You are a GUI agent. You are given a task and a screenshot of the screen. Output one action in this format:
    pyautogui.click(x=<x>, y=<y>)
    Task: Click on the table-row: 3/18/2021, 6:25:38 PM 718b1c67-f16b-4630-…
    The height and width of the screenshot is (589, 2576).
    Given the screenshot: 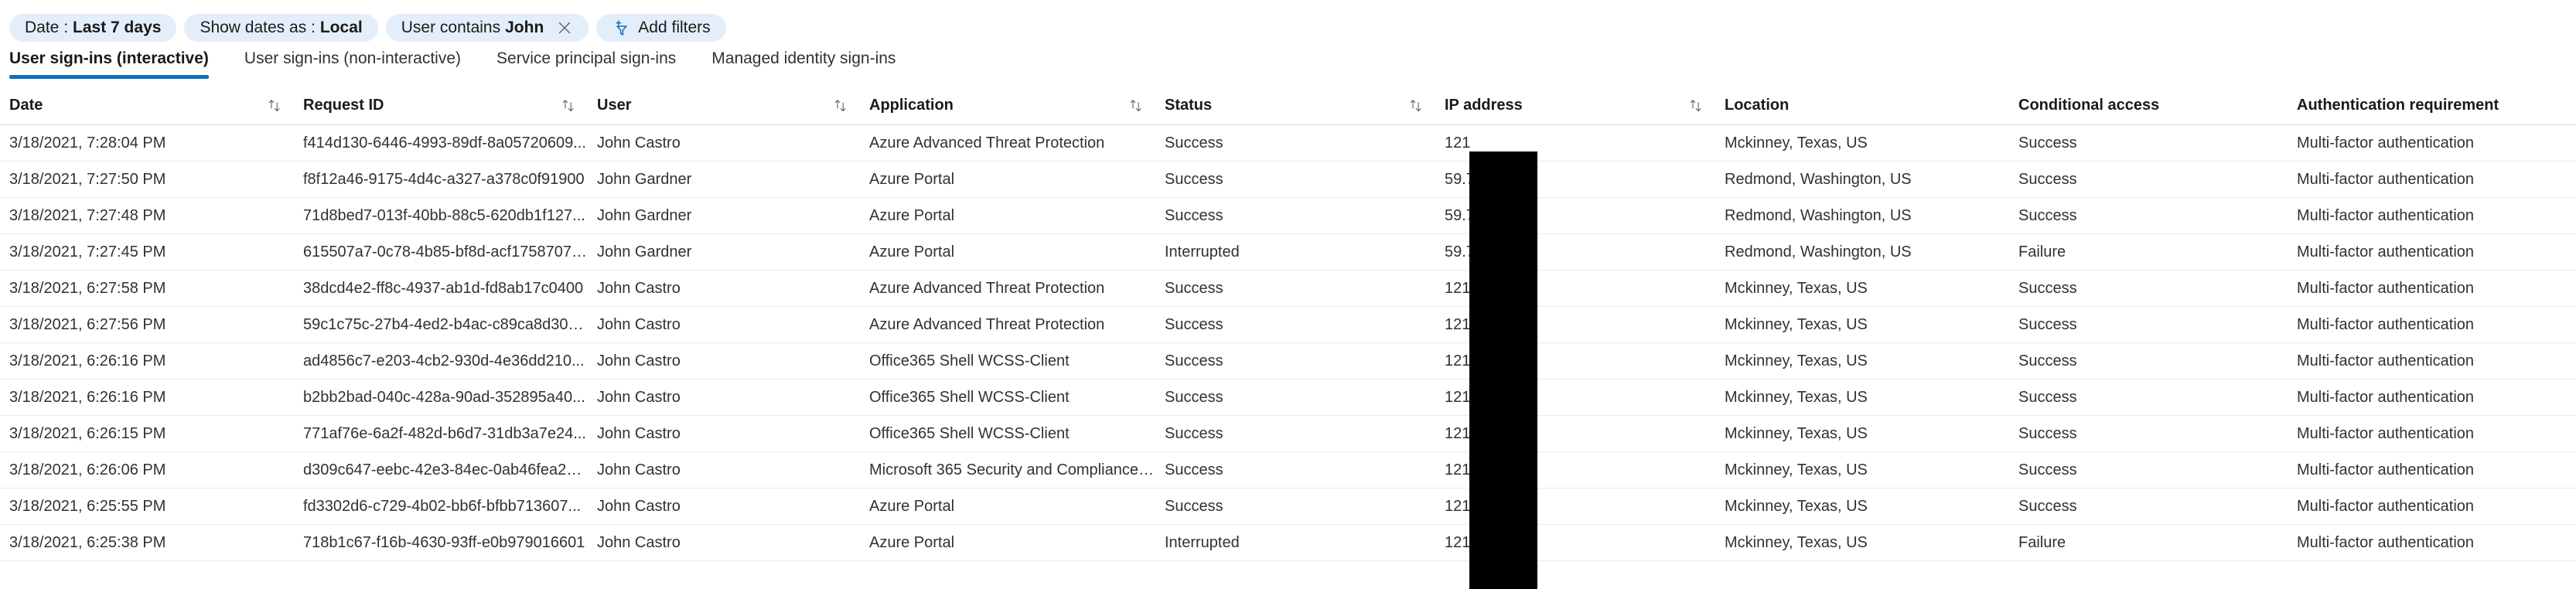 What is the action you would take?
    pyautogui.click(x=1288, y=543)
    